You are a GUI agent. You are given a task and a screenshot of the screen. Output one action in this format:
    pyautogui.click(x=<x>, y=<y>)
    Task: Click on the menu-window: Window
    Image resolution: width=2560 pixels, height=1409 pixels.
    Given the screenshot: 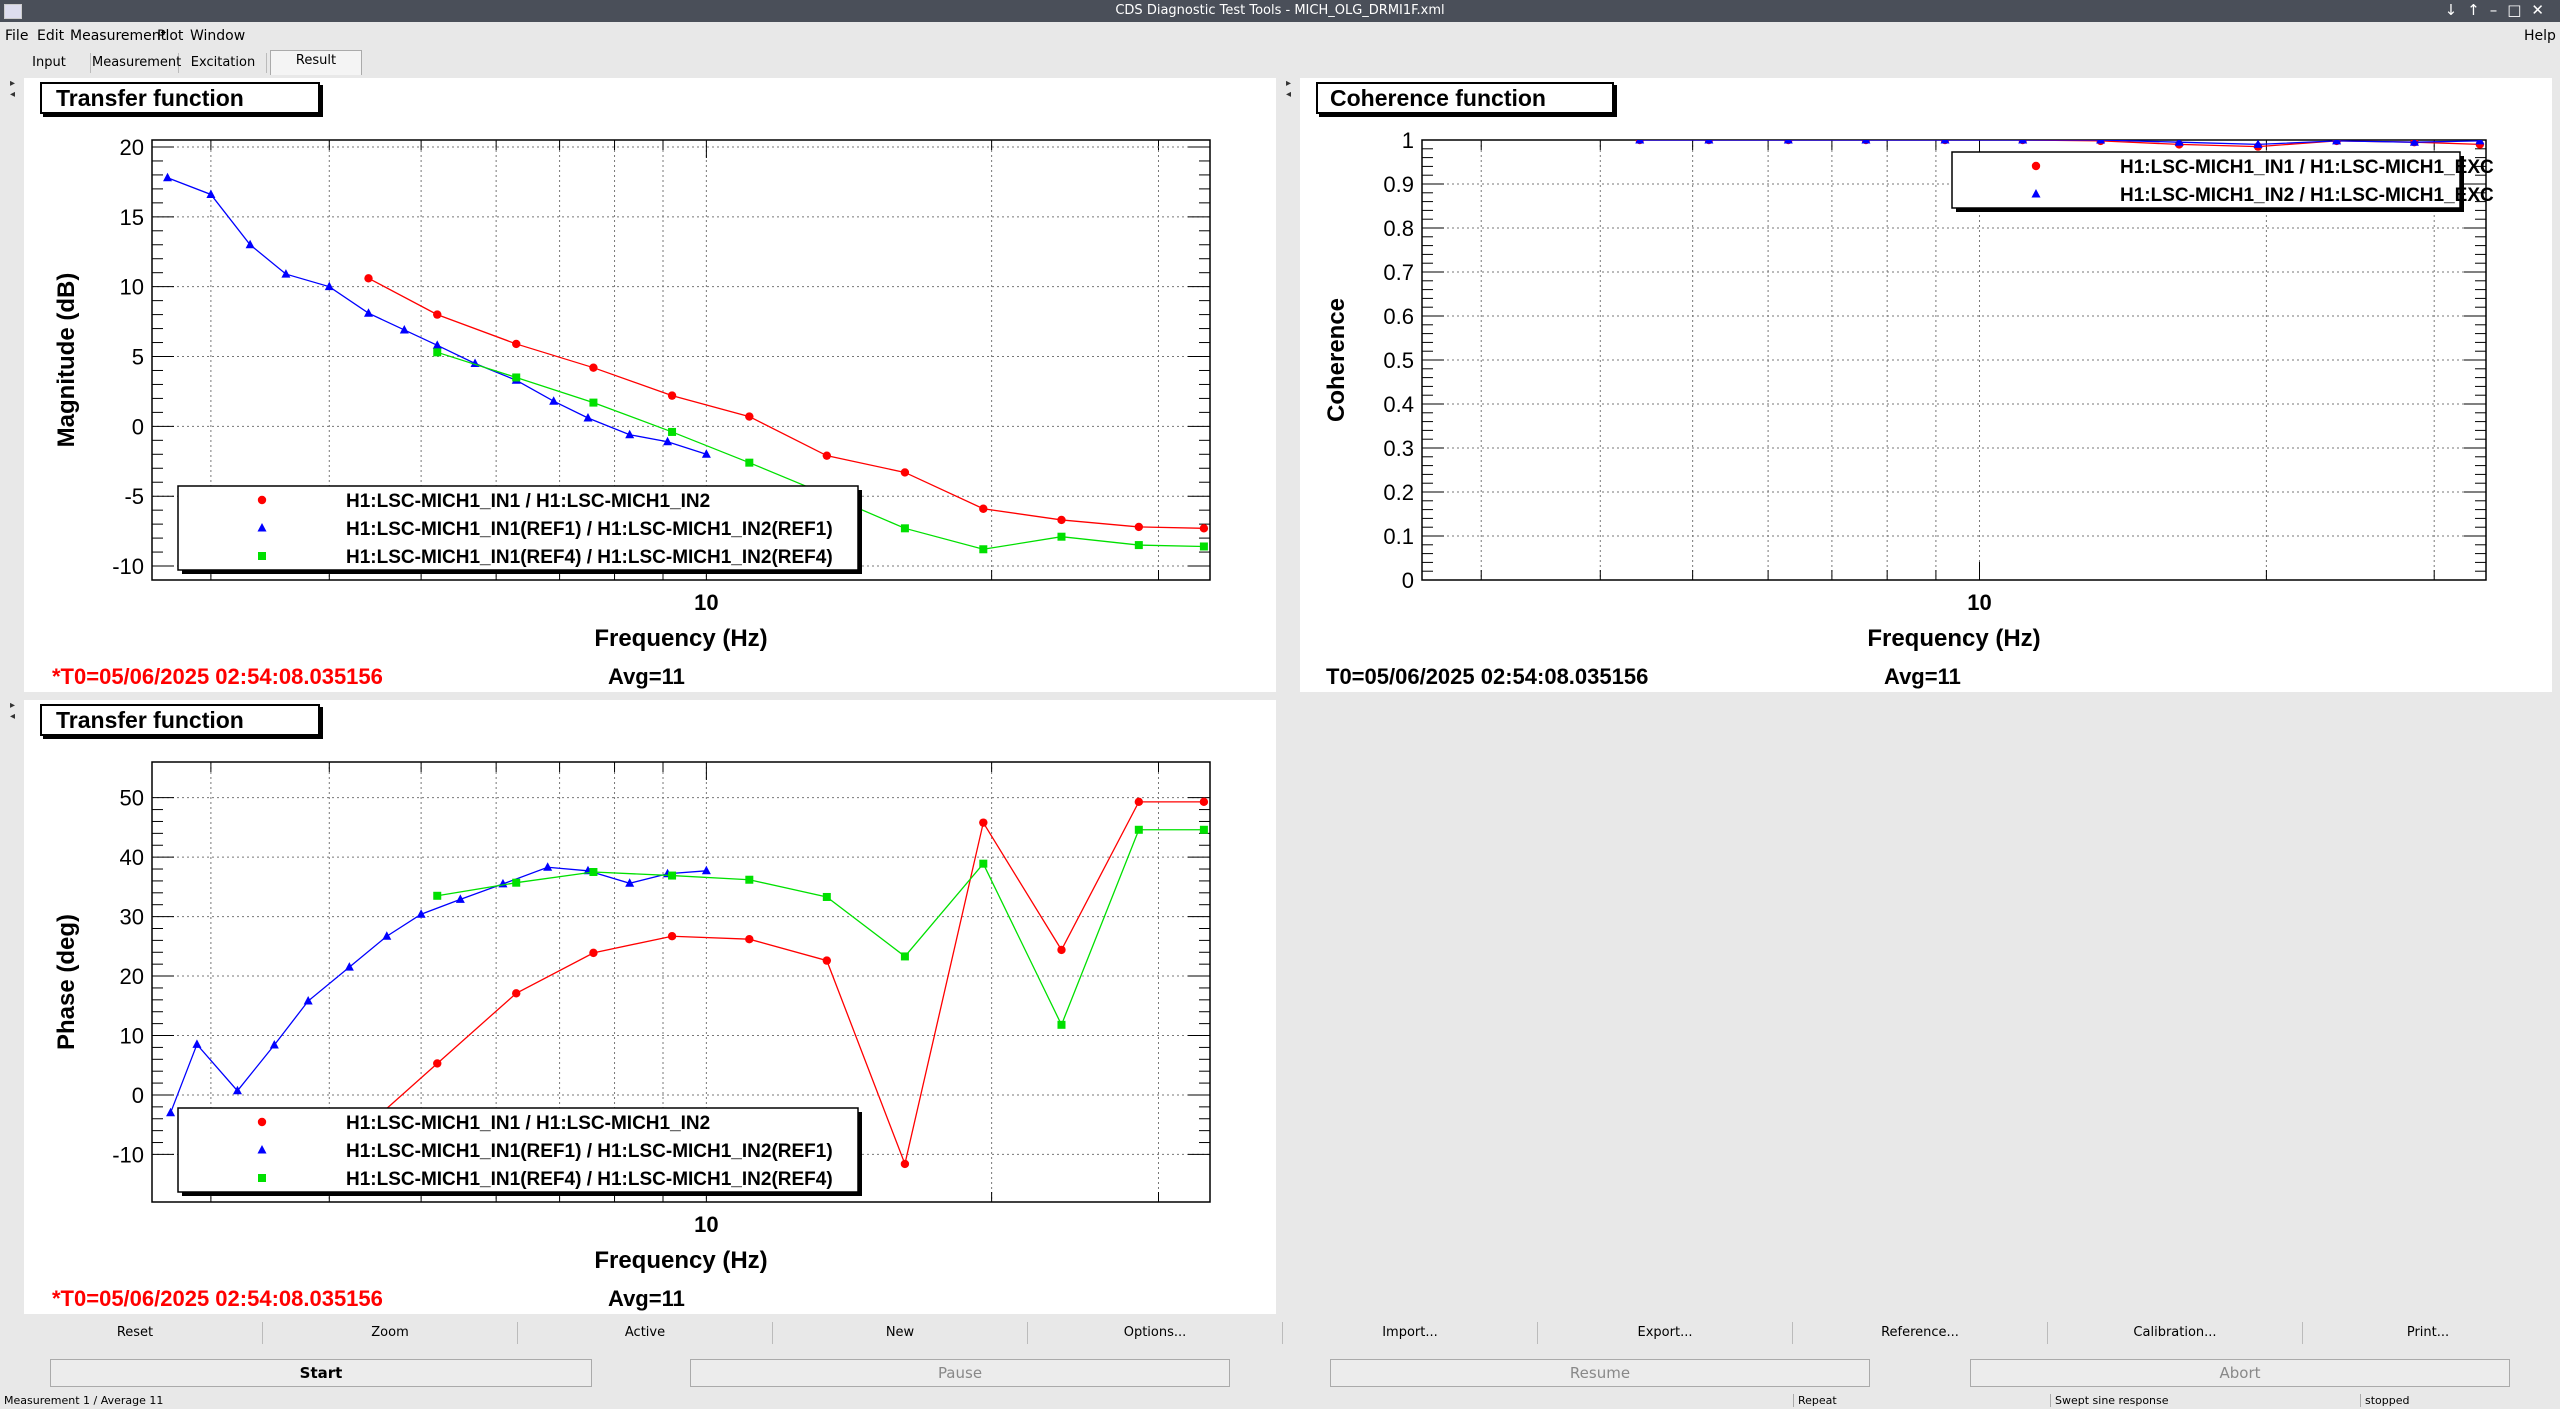 What is the action you would take?
    pyautogui.click(x=217, y=36)
    